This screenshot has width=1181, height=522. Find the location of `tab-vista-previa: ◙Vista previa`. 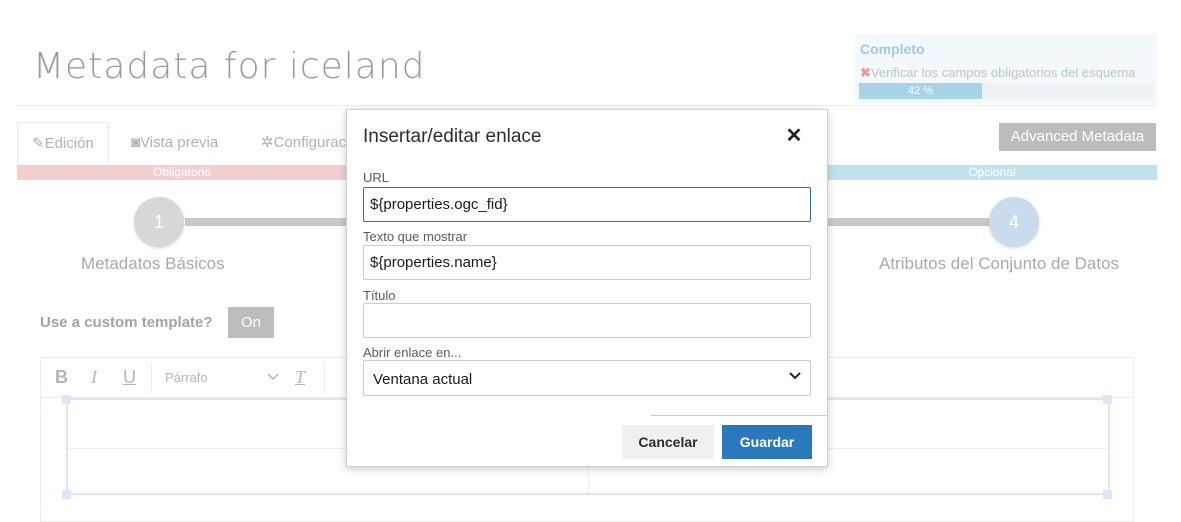

tab-vista-previa: ◙Vista previa is located at coordinates (174, 143).